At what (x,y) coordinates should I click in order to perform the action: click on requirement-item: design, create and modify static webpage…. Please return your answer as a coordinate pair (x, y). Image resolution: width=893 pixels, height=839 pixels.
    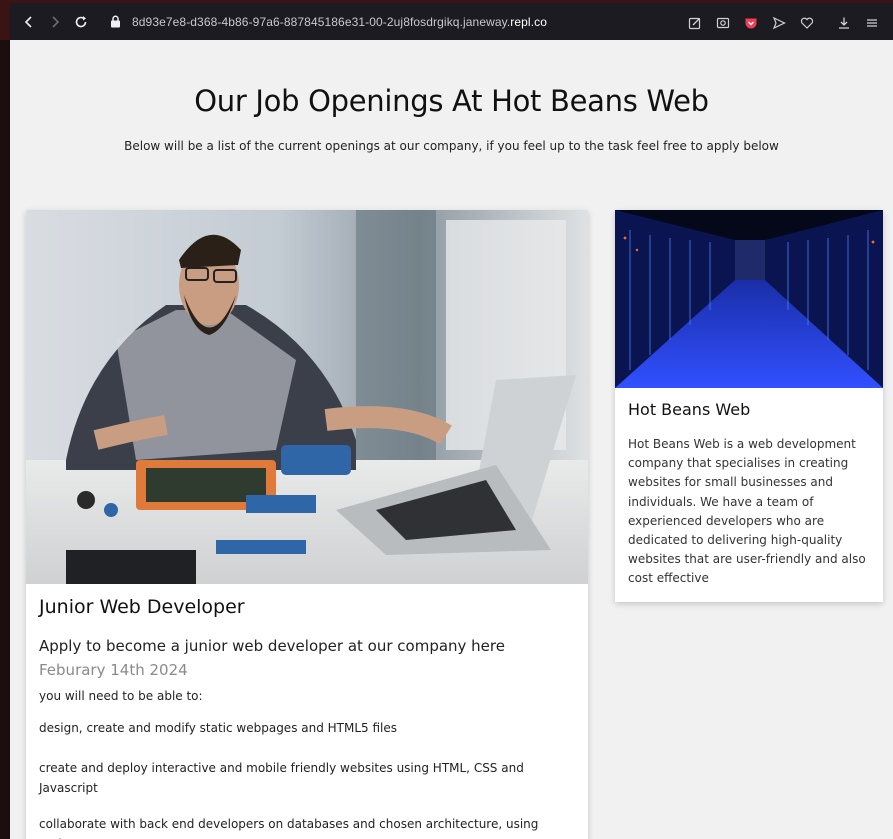
    Looking at the image, I should click on (218, 728).